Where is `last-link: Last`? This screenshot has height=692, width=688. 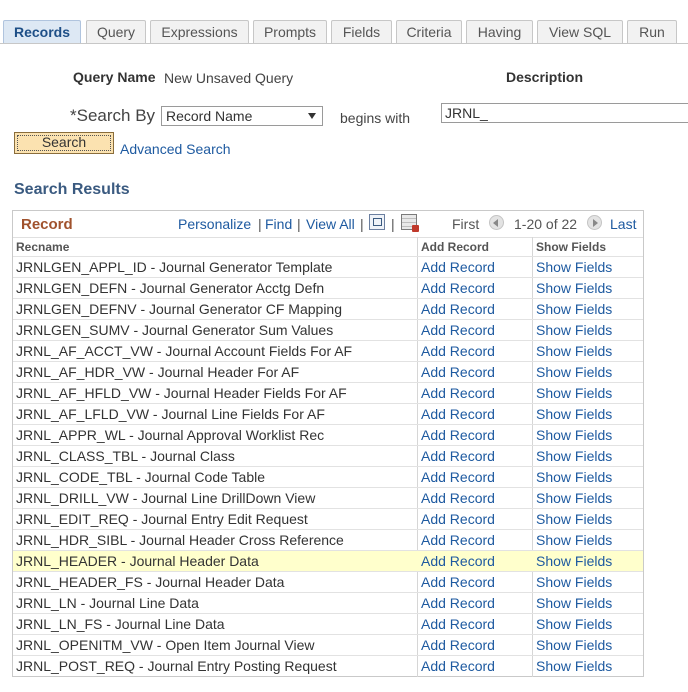 last-link: Last is located at coordinates (623, 224).